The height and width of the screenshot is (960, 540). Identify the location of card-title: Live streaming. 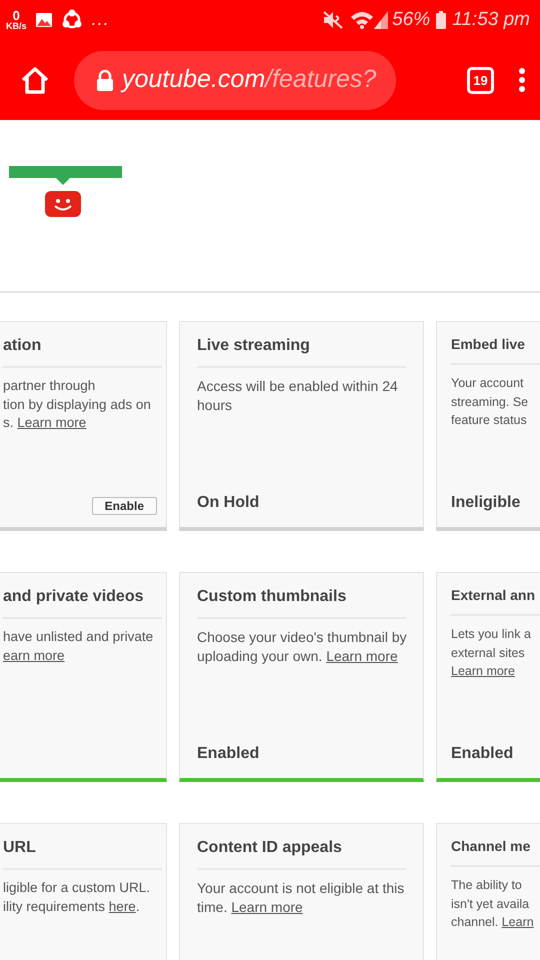
(301, 351).